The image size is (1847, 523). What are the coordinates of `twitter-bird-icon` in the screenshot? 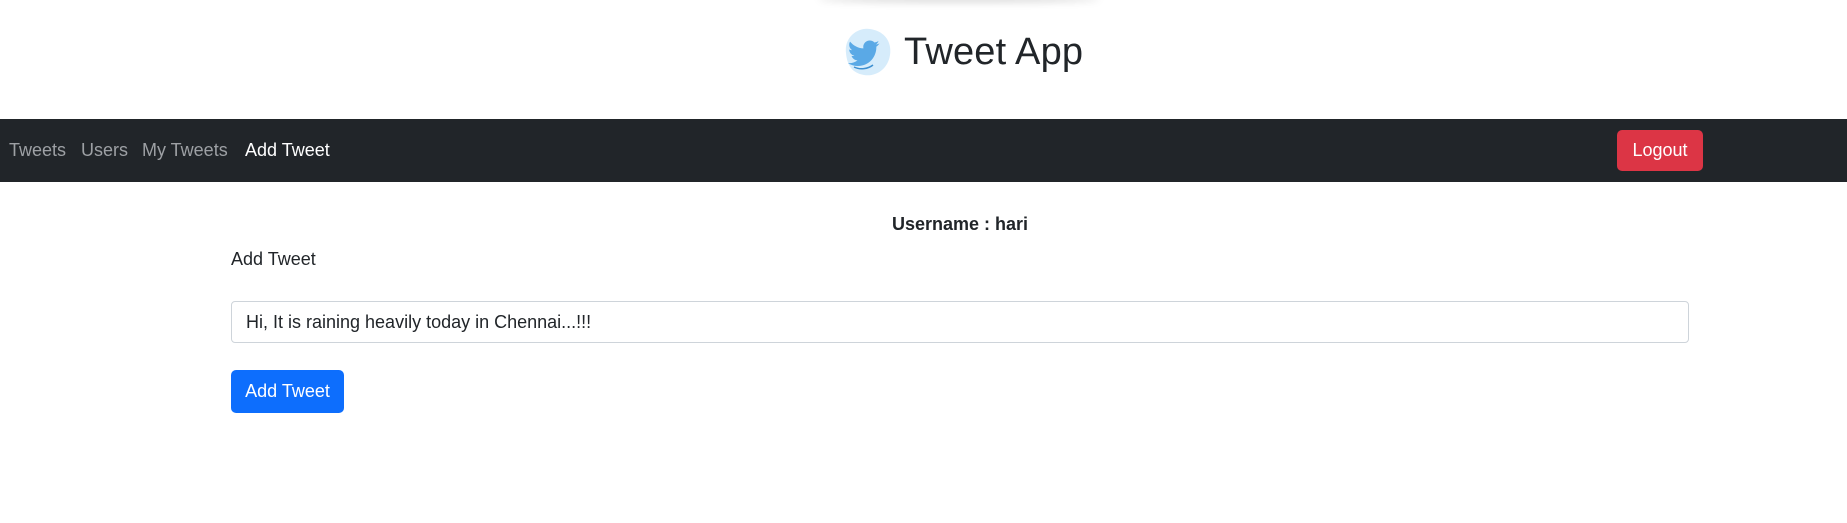 It's located at (867, 52).